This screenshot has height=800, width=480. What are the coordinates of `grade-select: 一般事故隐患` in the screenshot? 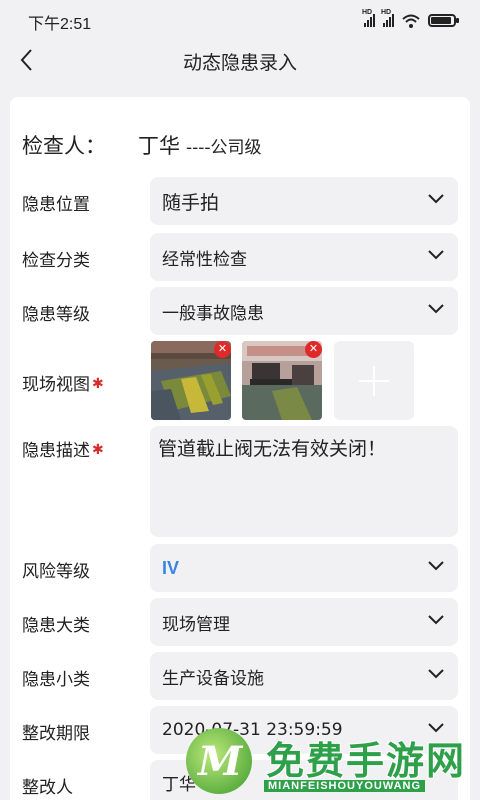 It's located at (304, 311).